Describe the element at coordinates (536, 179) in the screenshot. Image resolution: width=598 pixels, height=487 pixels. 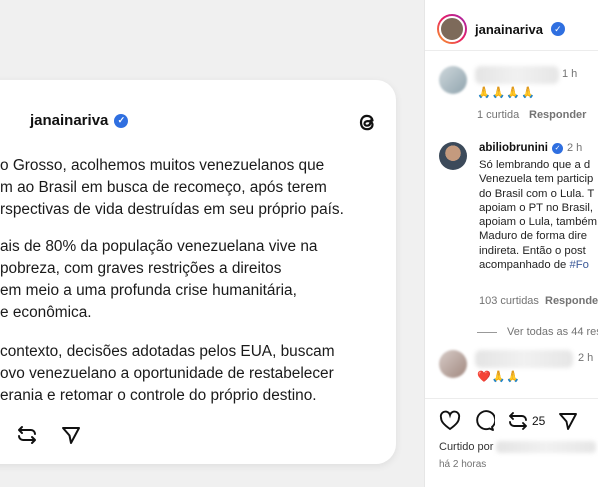
I see `comment-line: Venezuela tem particip` at that location.